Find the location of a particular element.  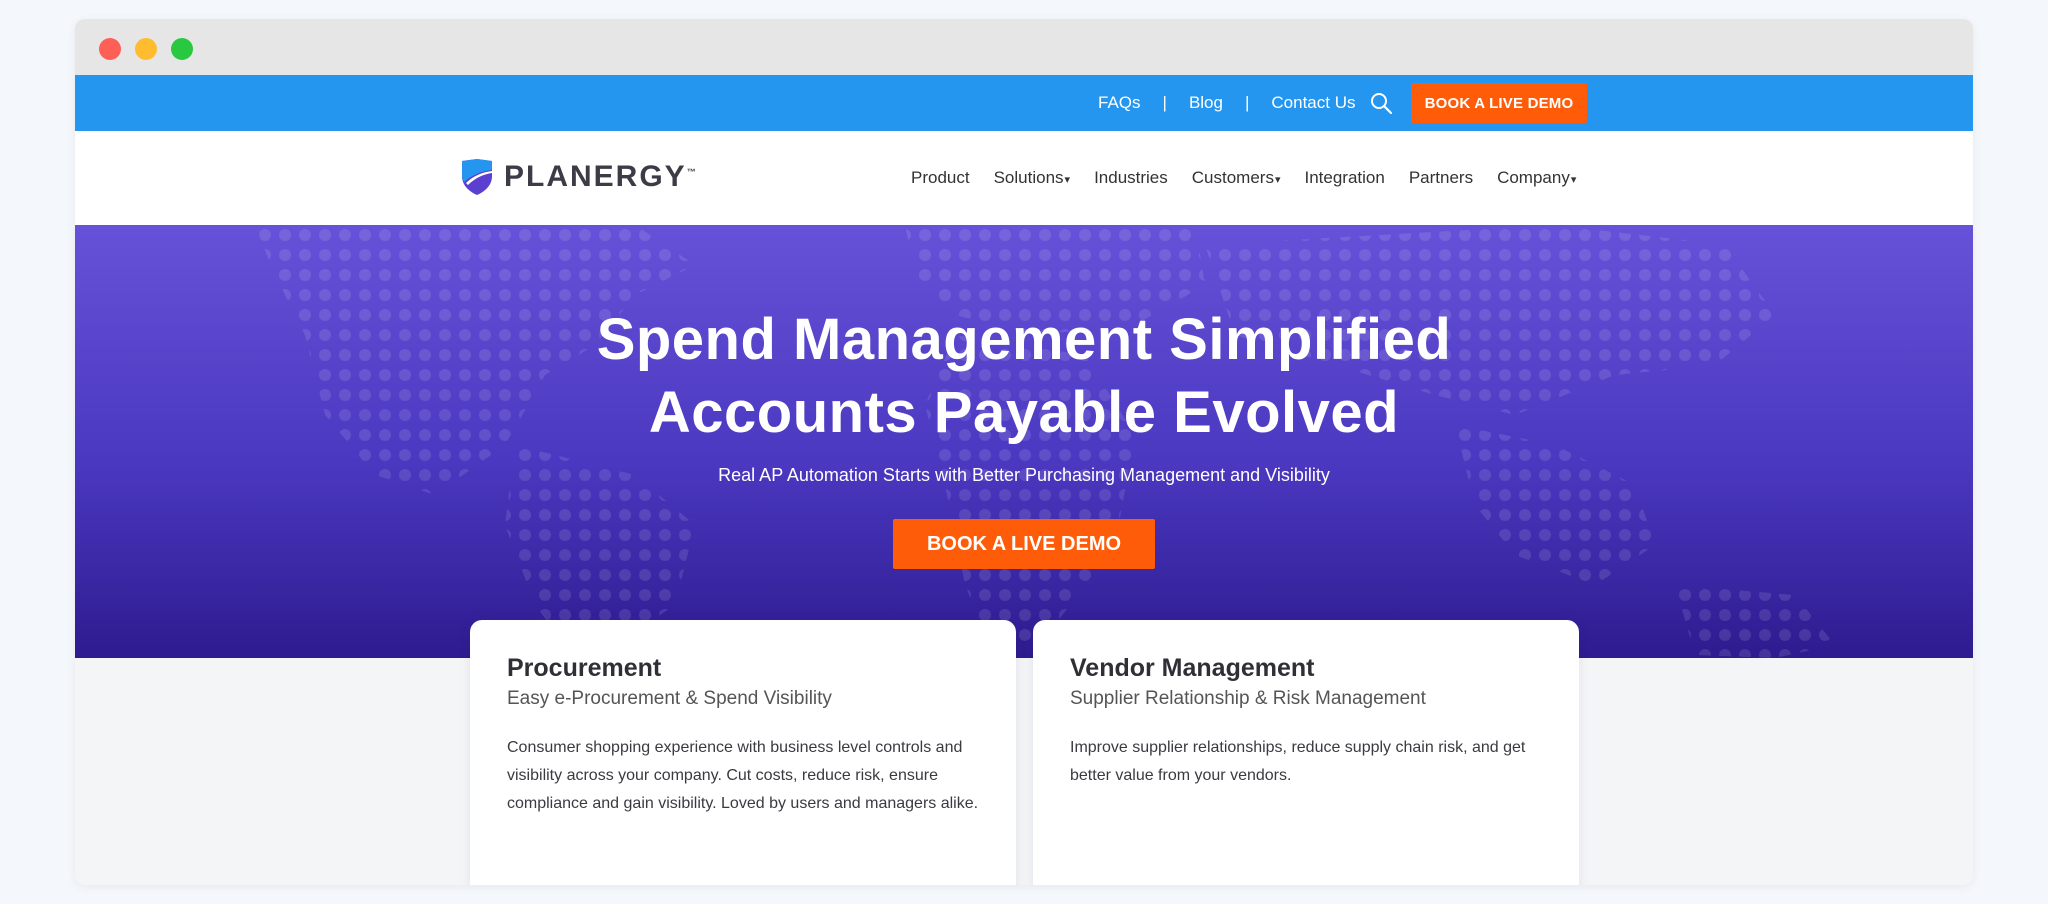

search-icon is located at coordinates (1381, 103).